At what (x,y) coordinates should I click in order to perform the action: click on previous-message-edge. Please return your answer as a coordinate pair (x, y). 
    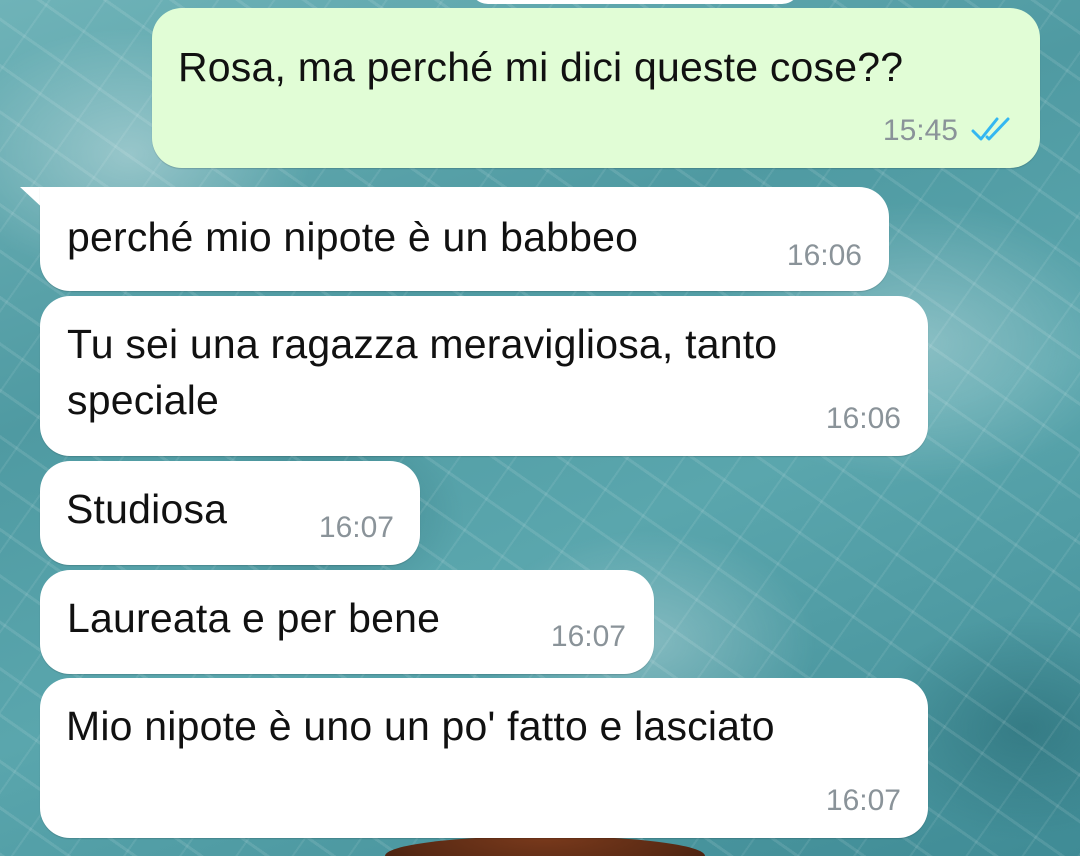
    Looking at the image, I should click on (635, 2).